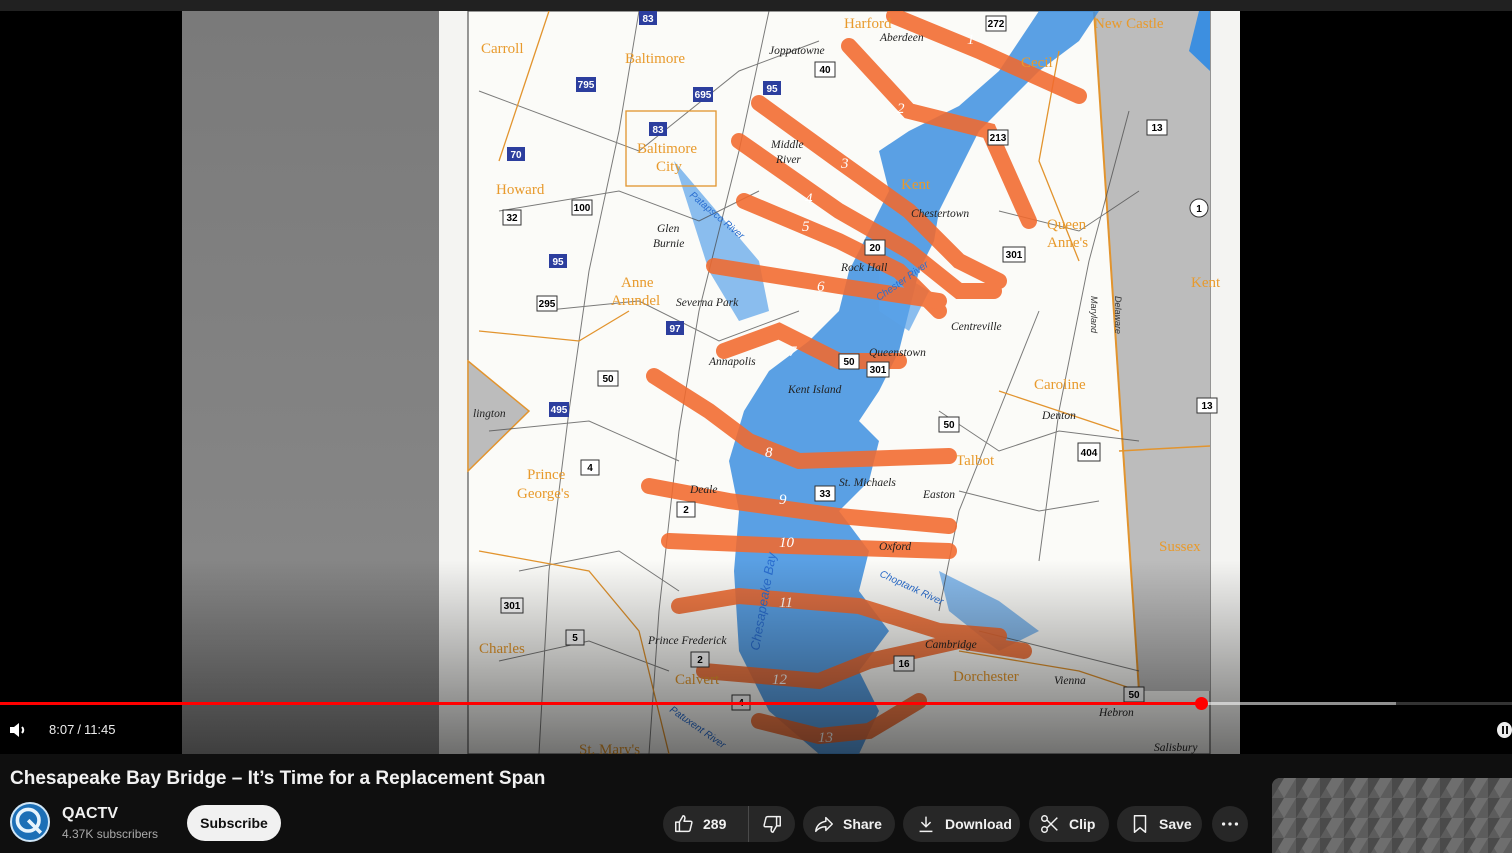 The height and width of the screenshot is (853, 1512). What do you see at coordinates (867, 483) in the screenshot?
I see `svg-text: St. Michaels` at bounding box center [867, 483].